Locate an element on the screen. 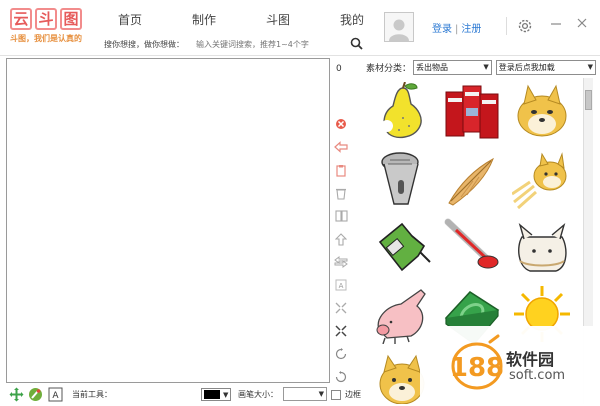 This screenshot has width=600, height=406. tool-swap is located at coordinates (341, 262).